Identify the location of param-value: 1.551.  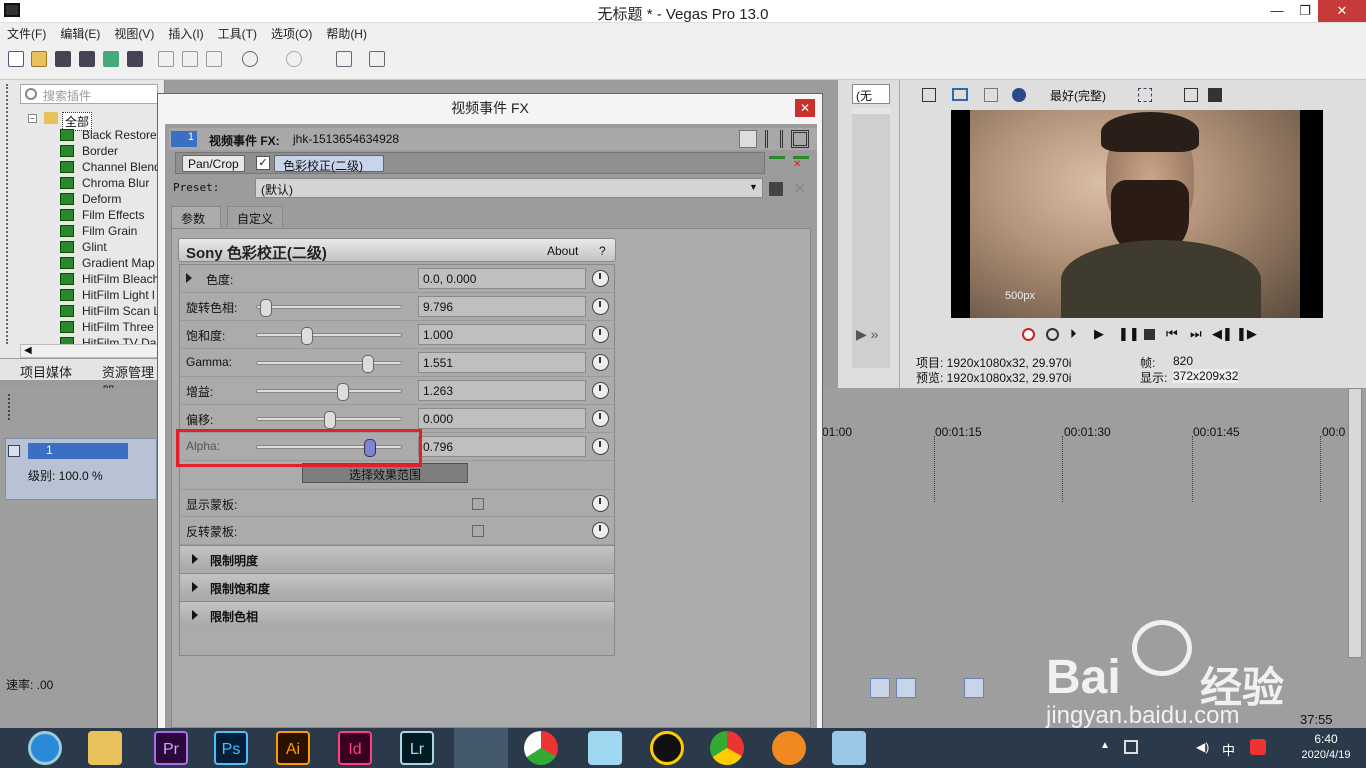
(502, 362).